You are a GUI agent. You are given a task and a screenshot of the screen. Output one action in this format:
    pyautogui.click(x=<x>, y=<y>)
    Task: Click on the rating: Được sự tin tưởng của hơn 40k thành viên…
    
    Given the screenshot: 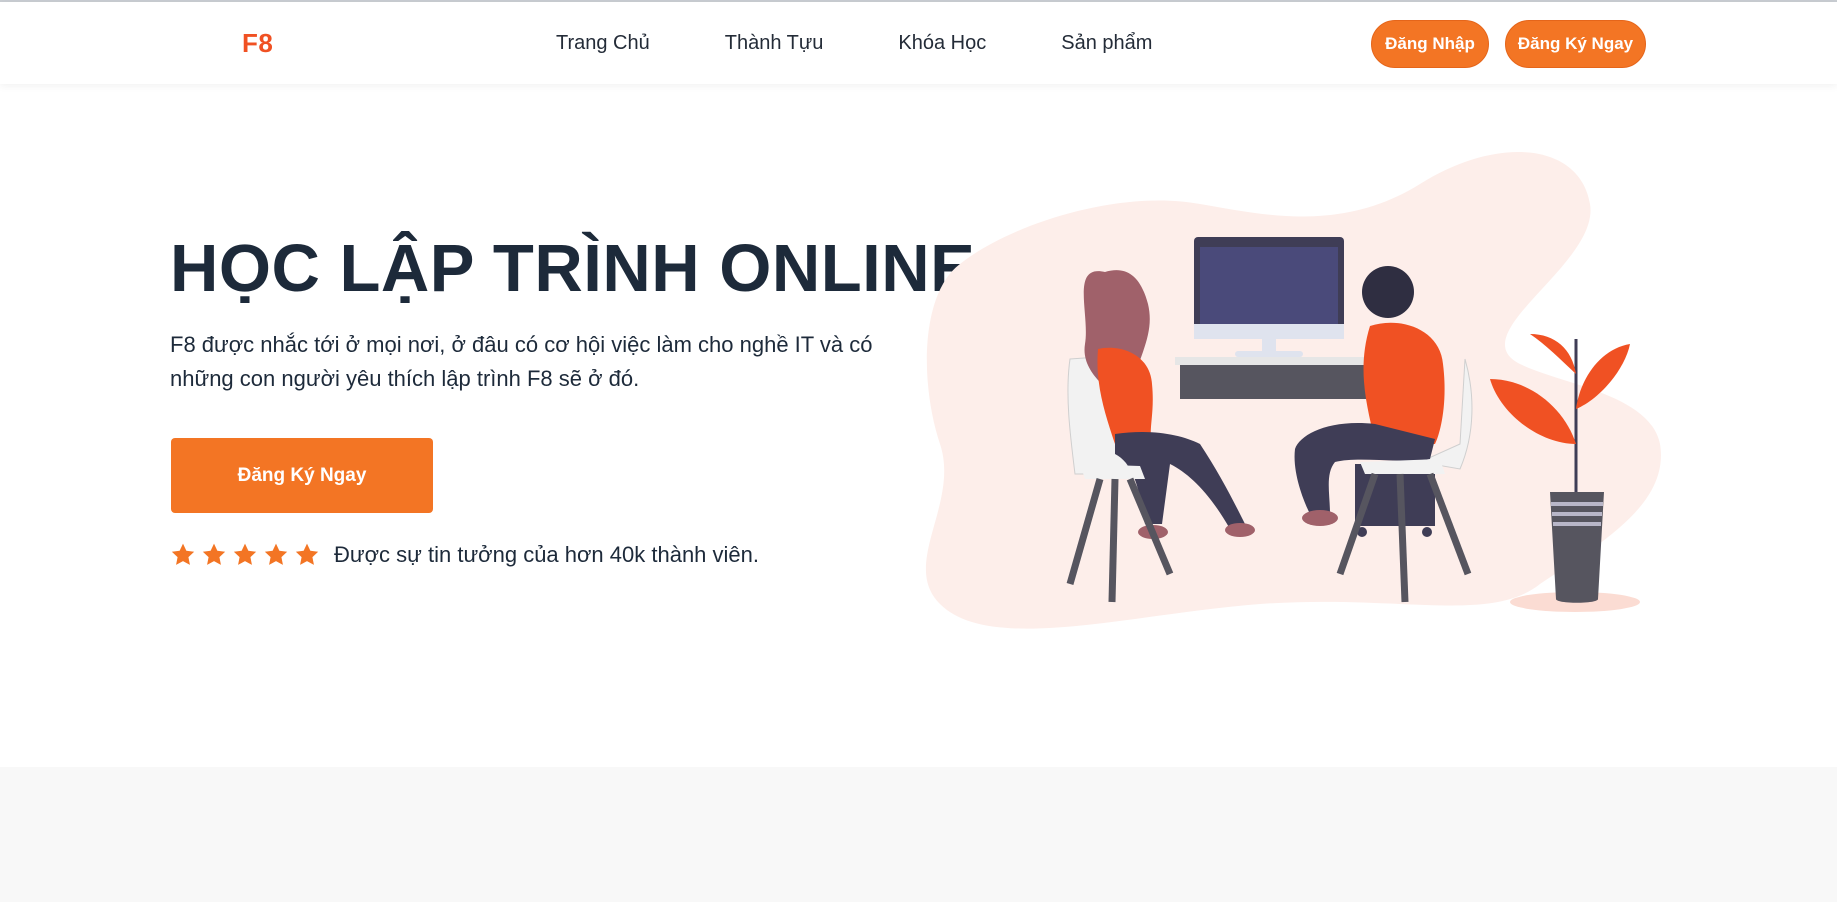 What is the action you would take?
    pyautogui.click(x=464, y=555)
    